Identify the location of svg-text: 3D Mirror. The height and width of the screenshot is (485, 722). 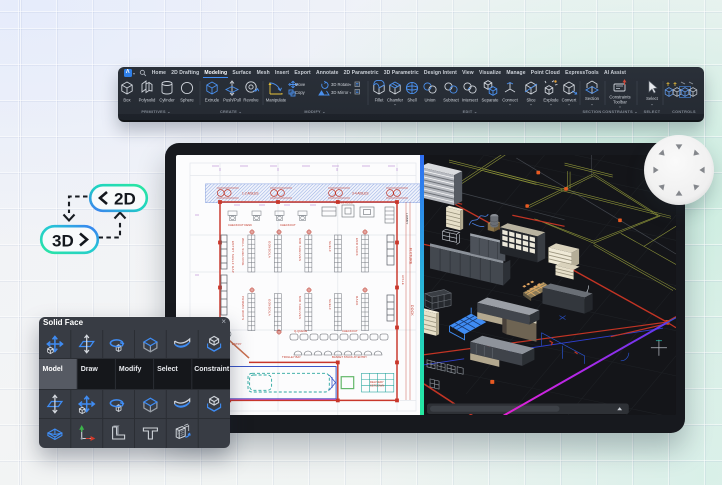
(340, 92).